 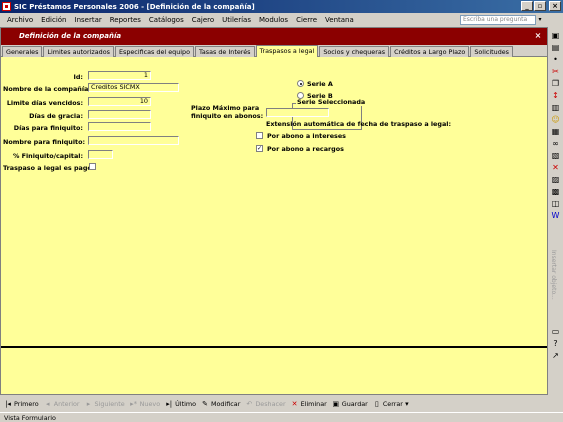 What do you see at coordinates (281, 417) in the screenshot?
I see `status-bar: Vista Formulario` at bounding box center [281, 417].